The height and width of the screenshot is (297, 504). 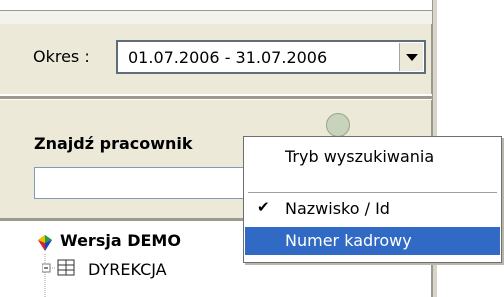 I want to click on panel-divider, so click(x=216, y=97).